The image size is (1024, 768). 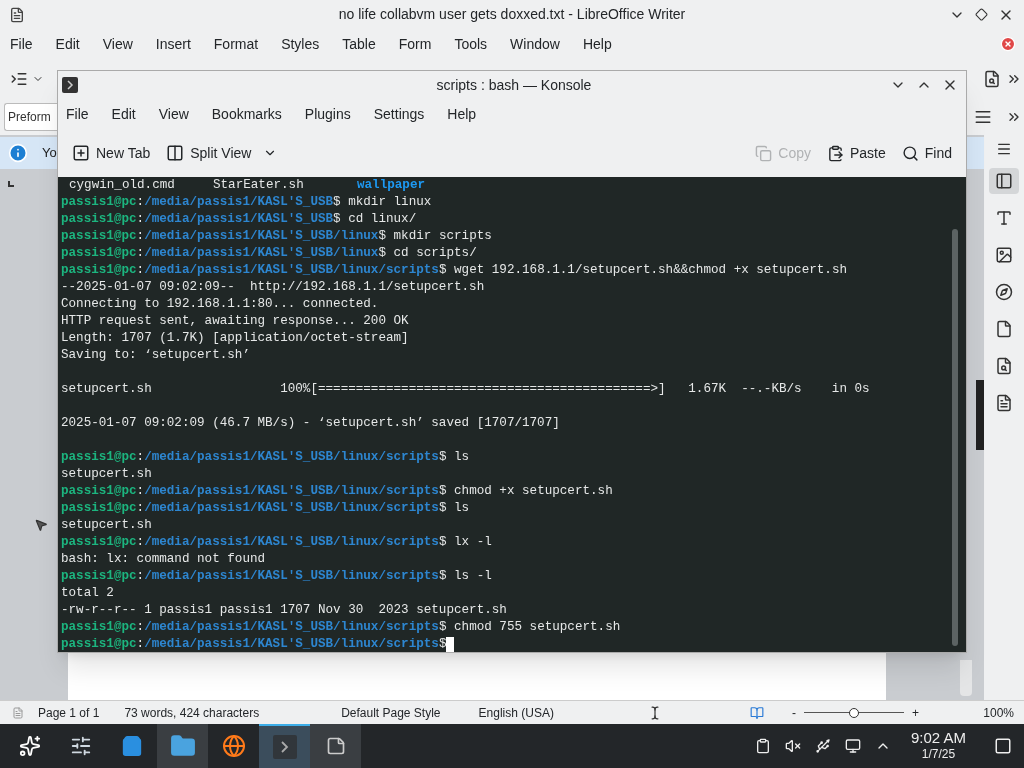 What do you see at coordinates (18, 153) in the screenshot?
I see `info-icon` at bounding box center [18, 153].